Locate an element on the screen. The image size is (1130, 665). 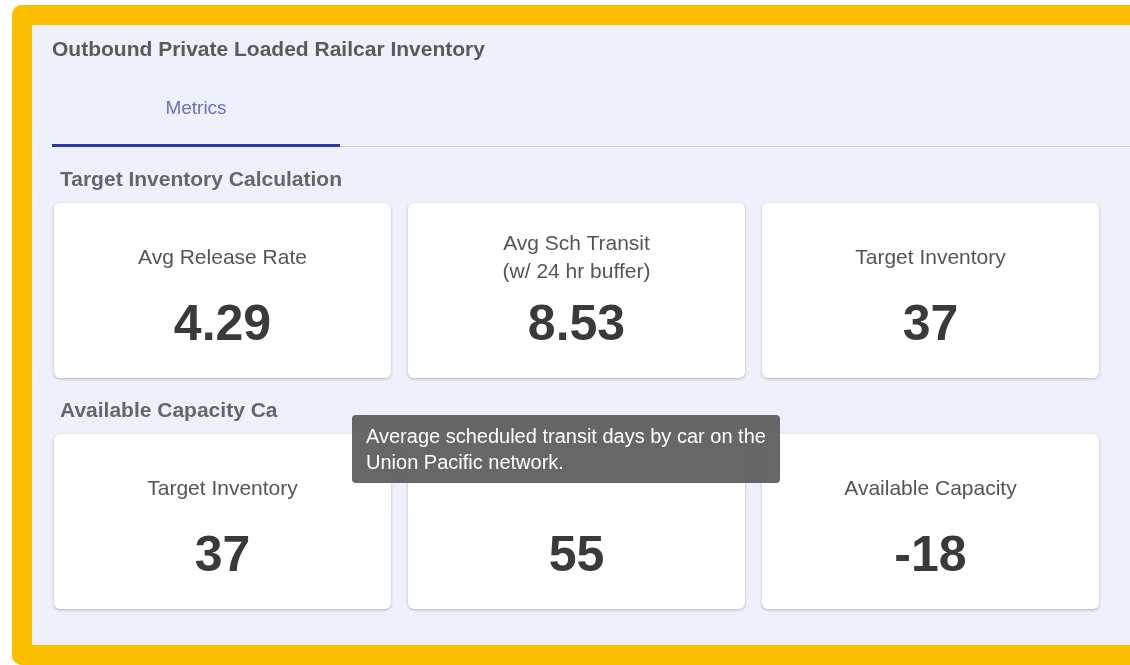
metric-label: Avg Sch Transit (w/ 24 hr buffer) is located at coordinates (576, 257).